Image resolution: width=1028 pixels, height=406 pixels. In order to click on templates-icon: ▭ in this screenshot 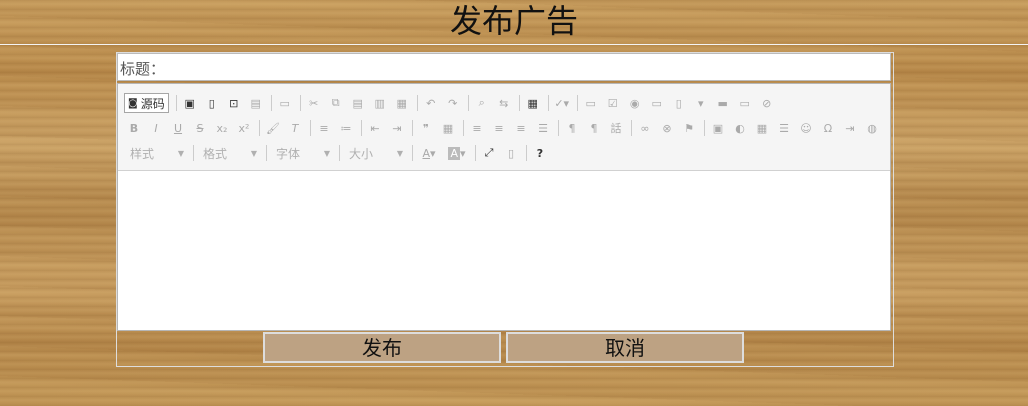, I will do `click(285, 103)`.